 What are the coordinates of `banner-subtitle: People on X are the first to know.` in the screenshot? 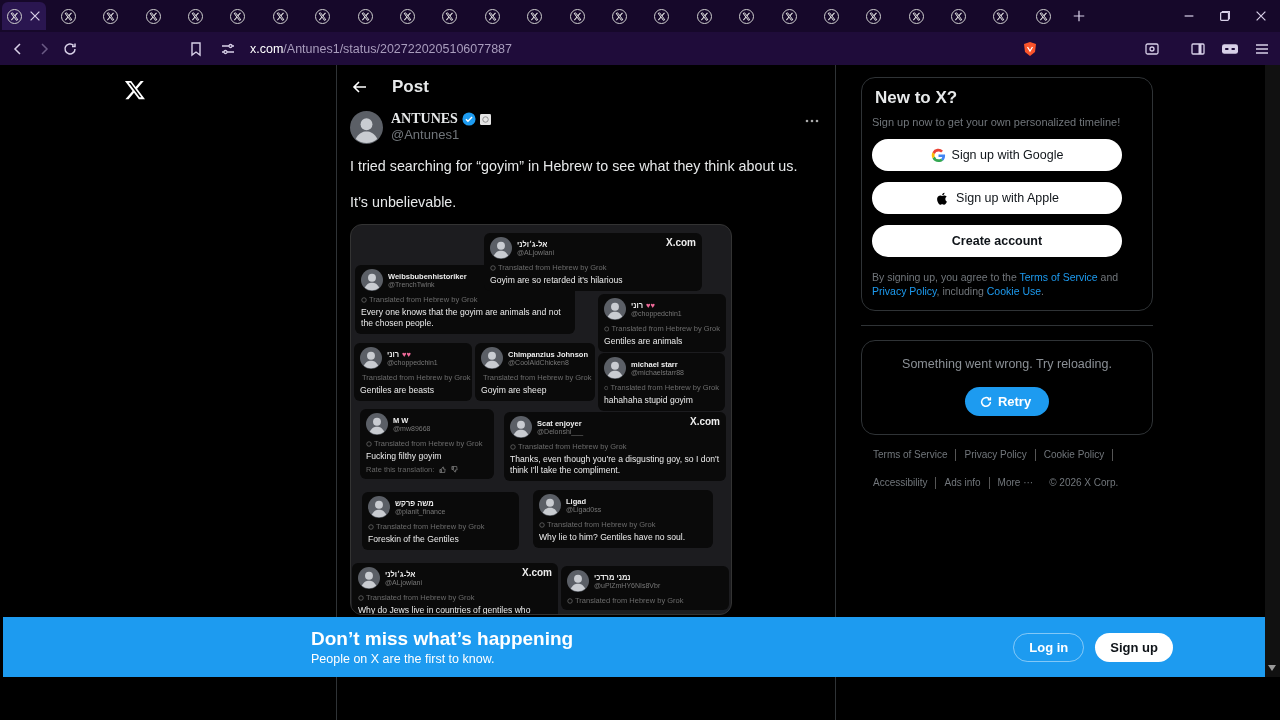 It's located at (403, 659).